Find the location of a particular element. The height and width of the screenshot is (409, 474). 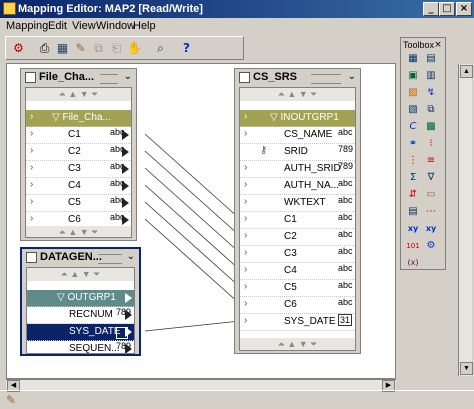

xy-operator-icon: xy is located at coordinates (413, 229).